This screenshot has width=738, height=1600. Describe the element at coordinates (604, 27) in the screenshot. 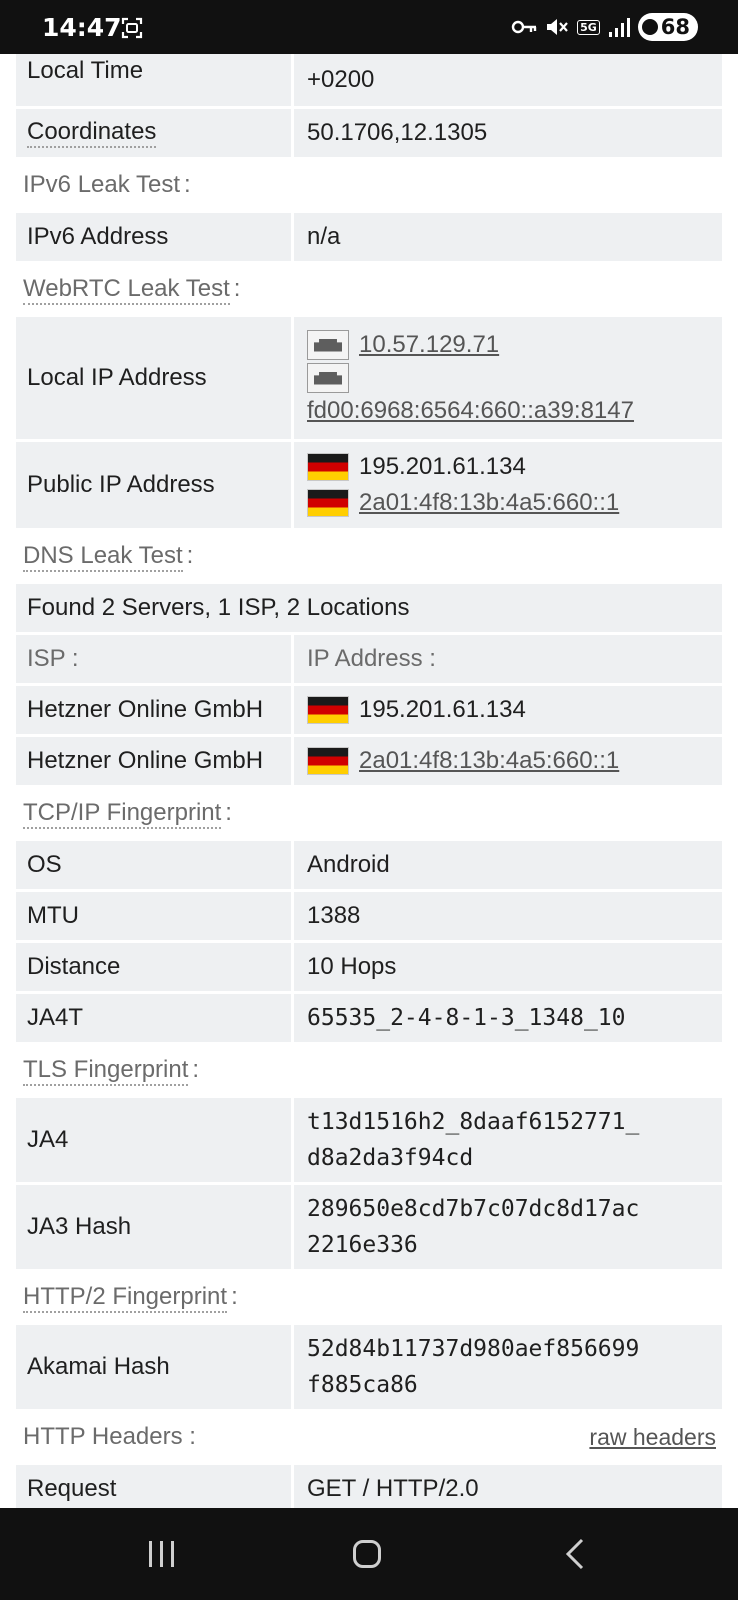

I see `status-icons: 5G 68` at that location.